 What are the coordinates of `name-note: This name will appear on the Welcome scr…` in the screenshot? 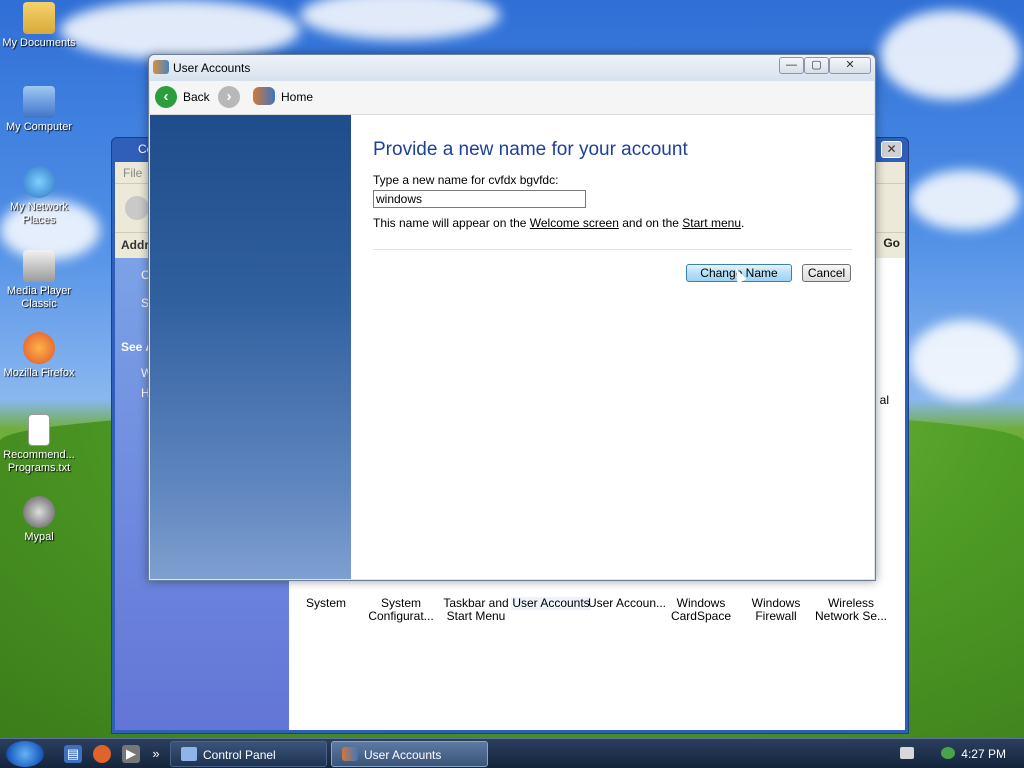 It's located at (558, 223).